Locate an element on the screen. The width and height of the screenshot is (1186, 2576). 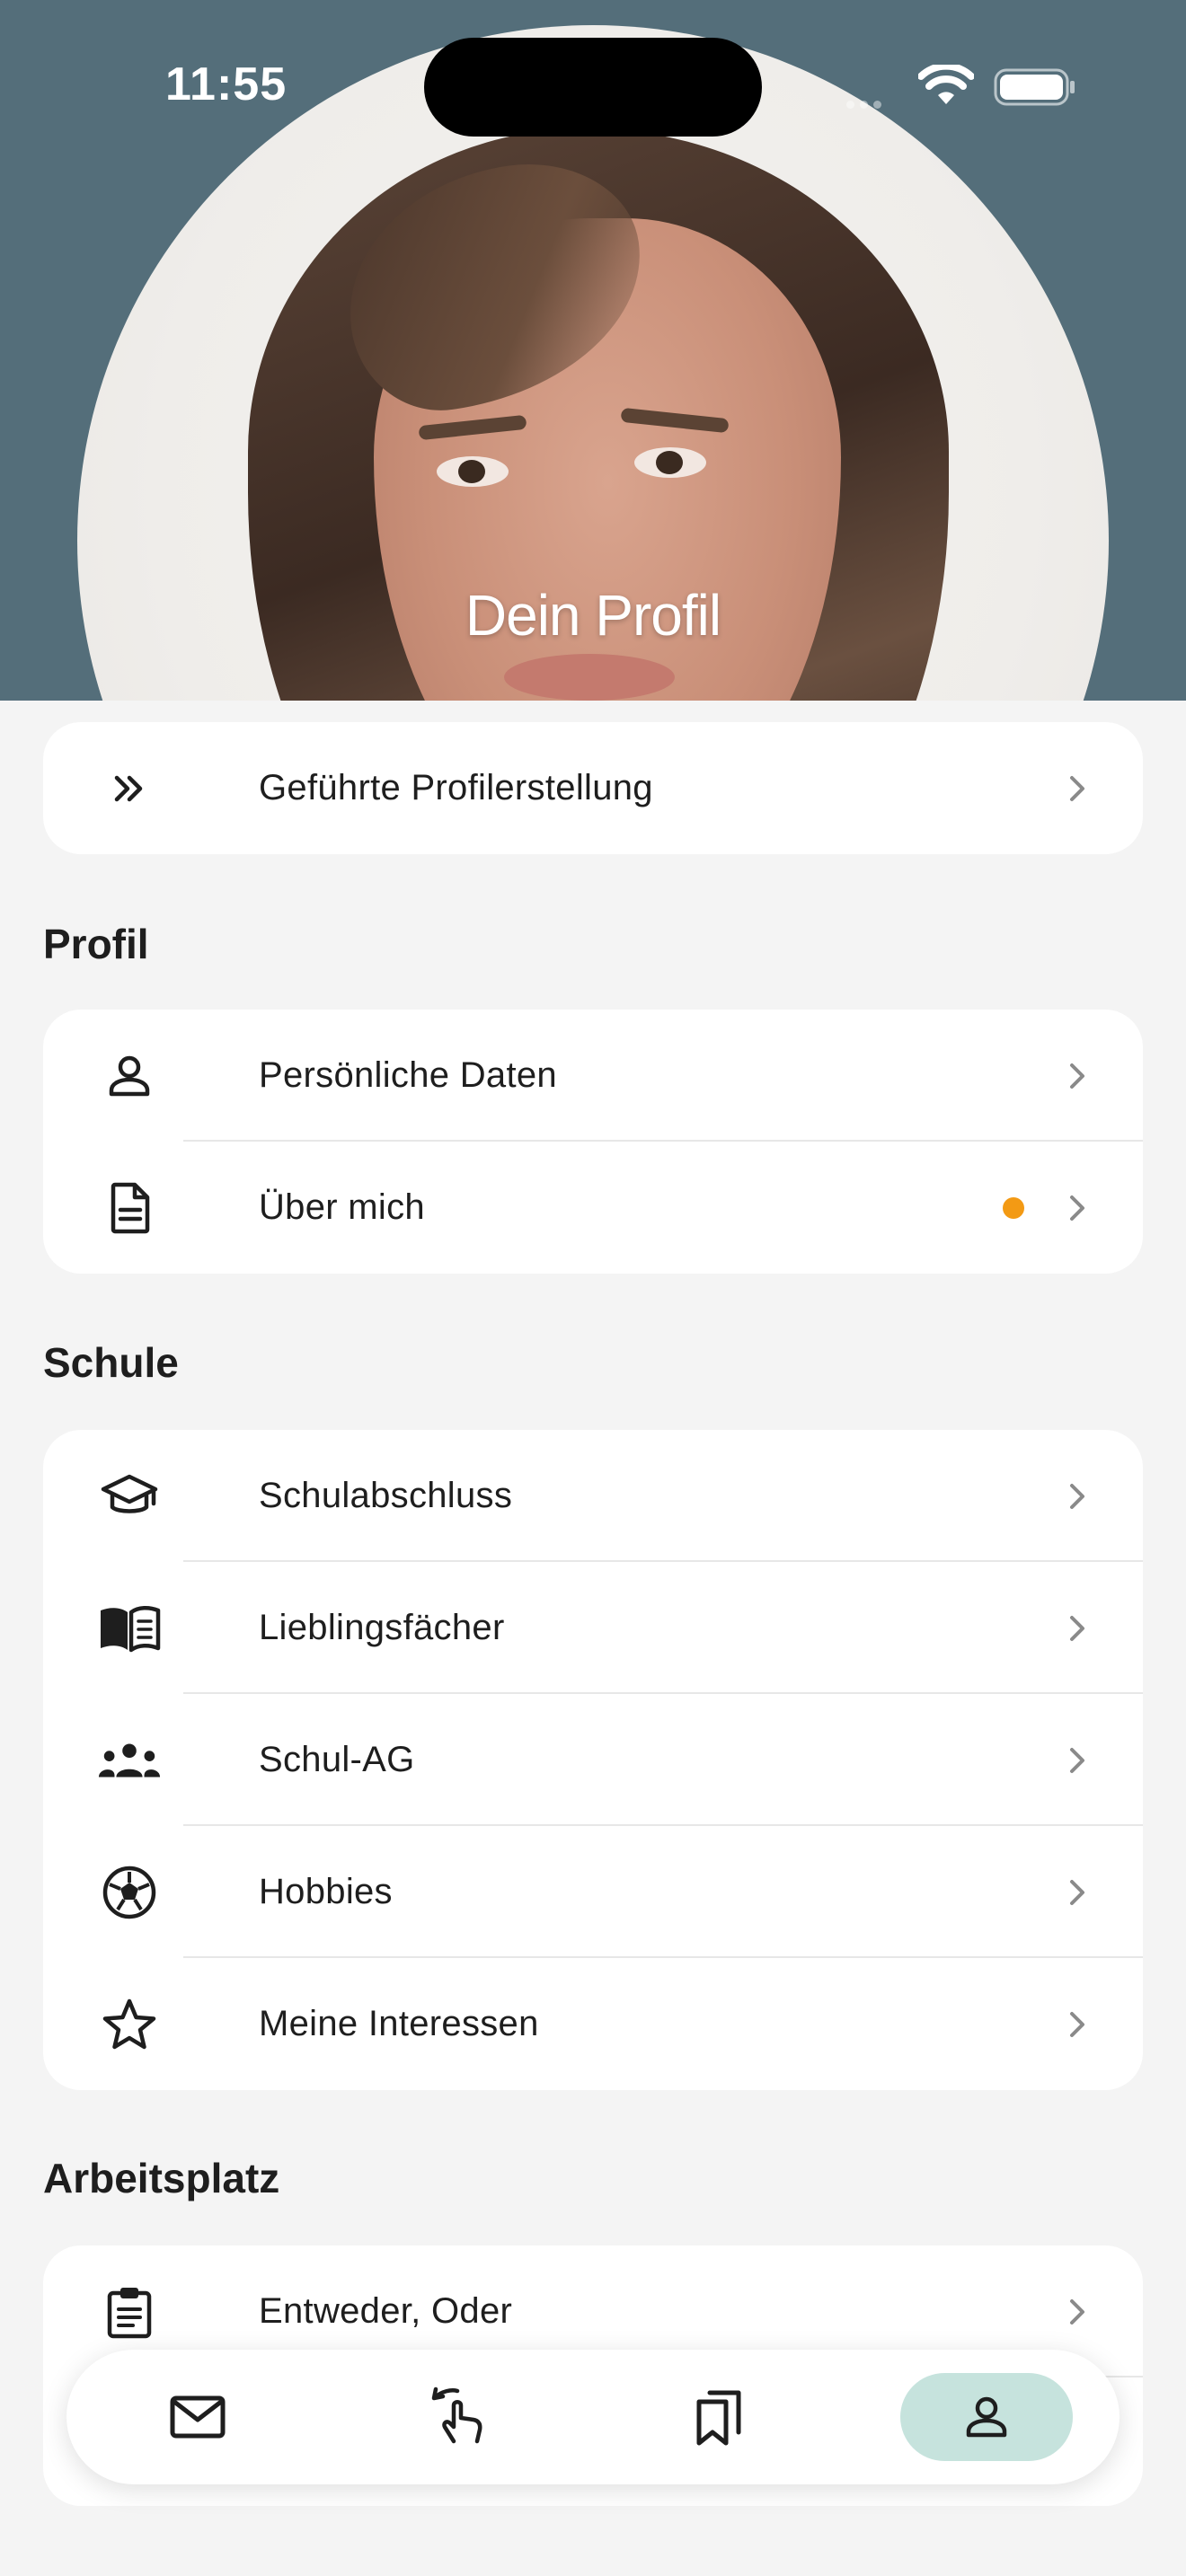
tab-messages is located at coordinates (197, 2417).